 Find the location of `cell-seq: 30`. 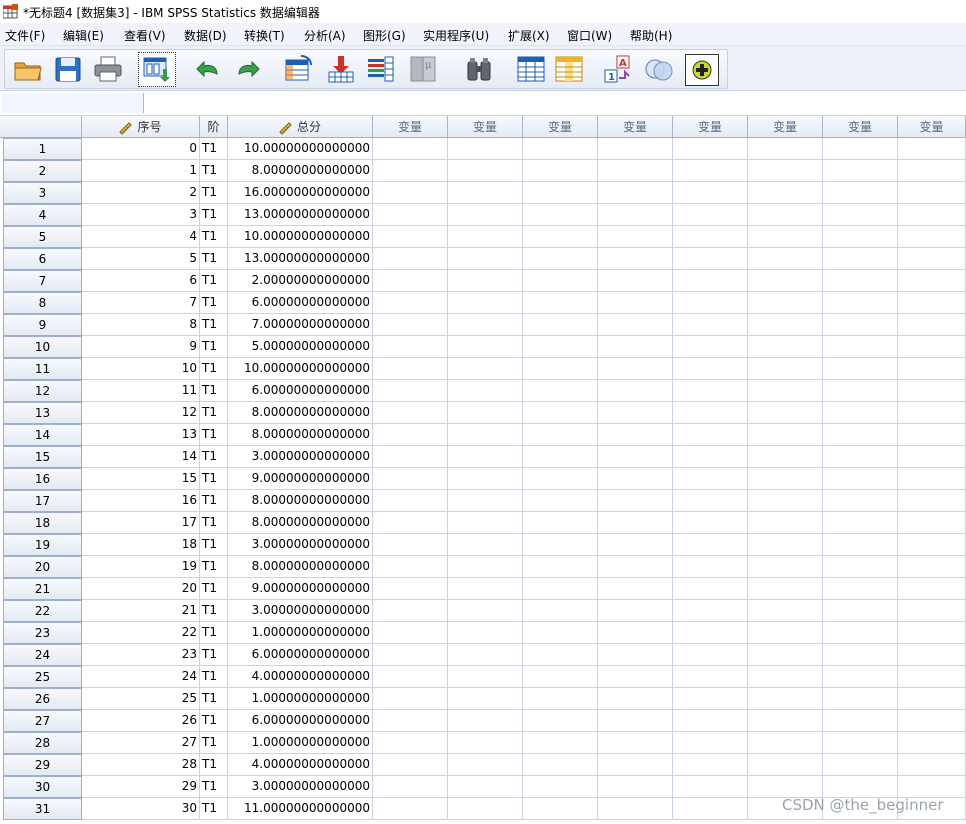

cell-seq: 30 is located at coordinates (141, 809).